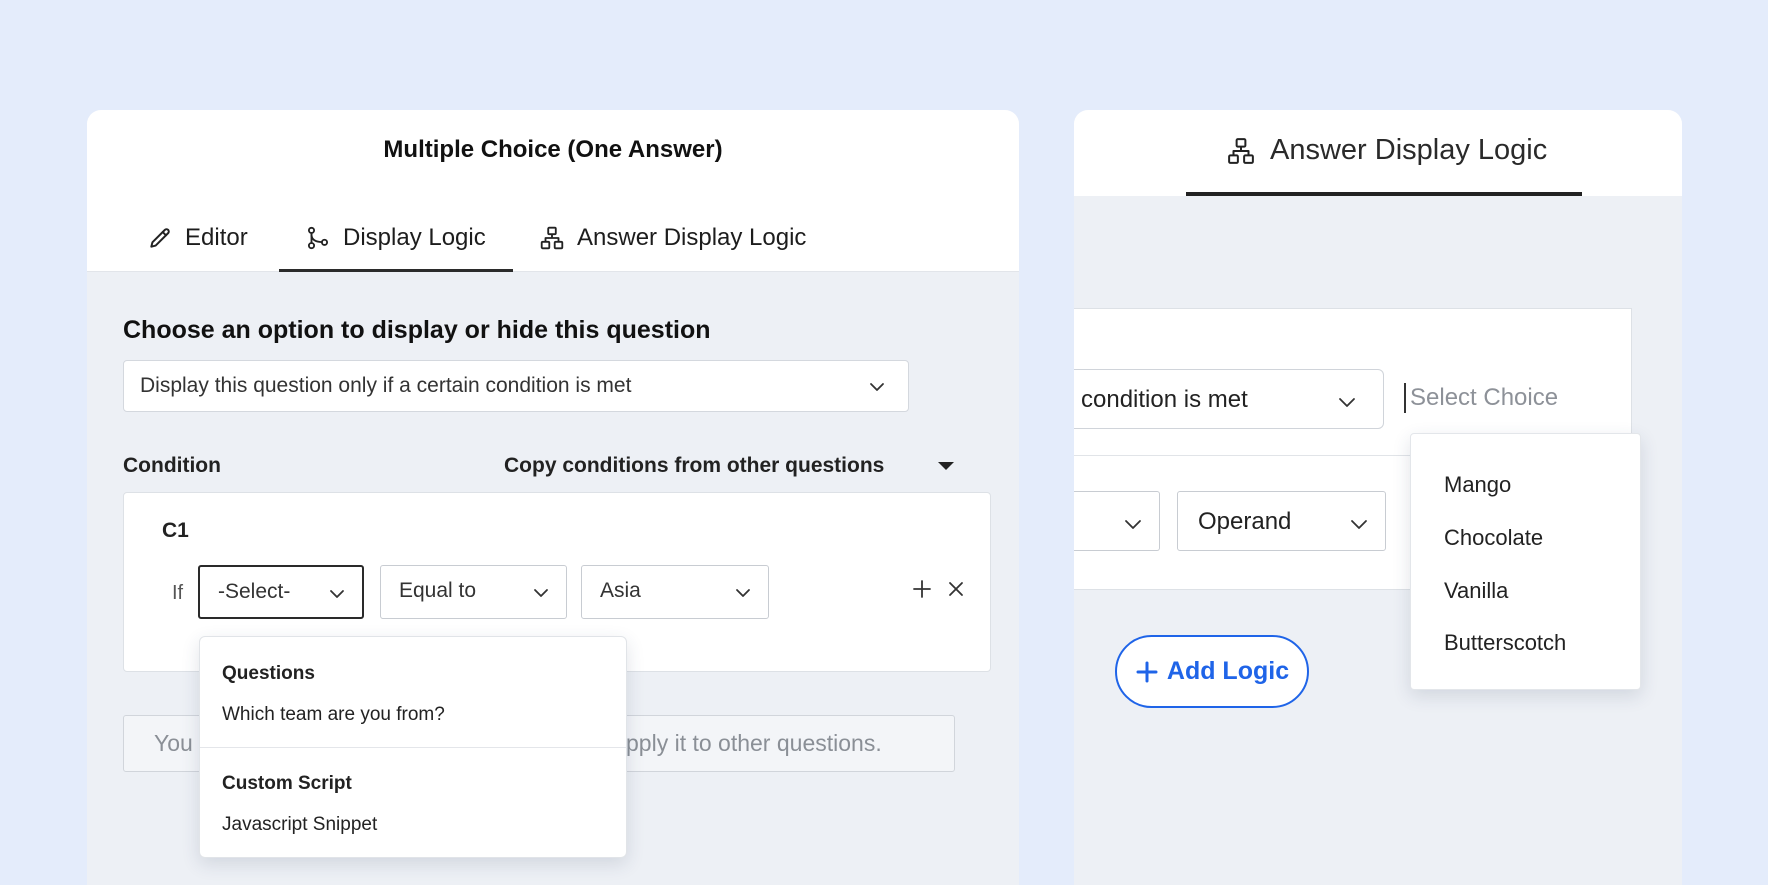 The width and height of the screenshot is (1768, 885). Describe the element at coordinates (318, 238) in the screenshot. I see `branch-icon` at that location.